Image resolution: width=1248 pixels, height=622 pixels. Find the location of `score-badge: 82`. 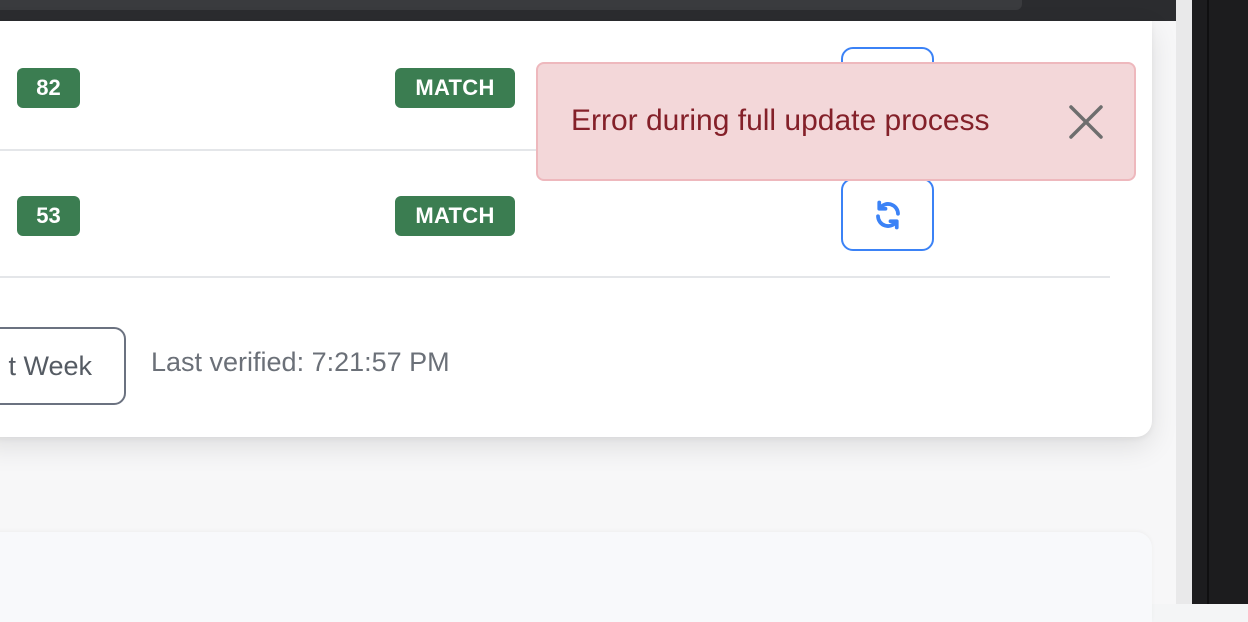

score-badge: 82 is located at coordinates (48, 88).